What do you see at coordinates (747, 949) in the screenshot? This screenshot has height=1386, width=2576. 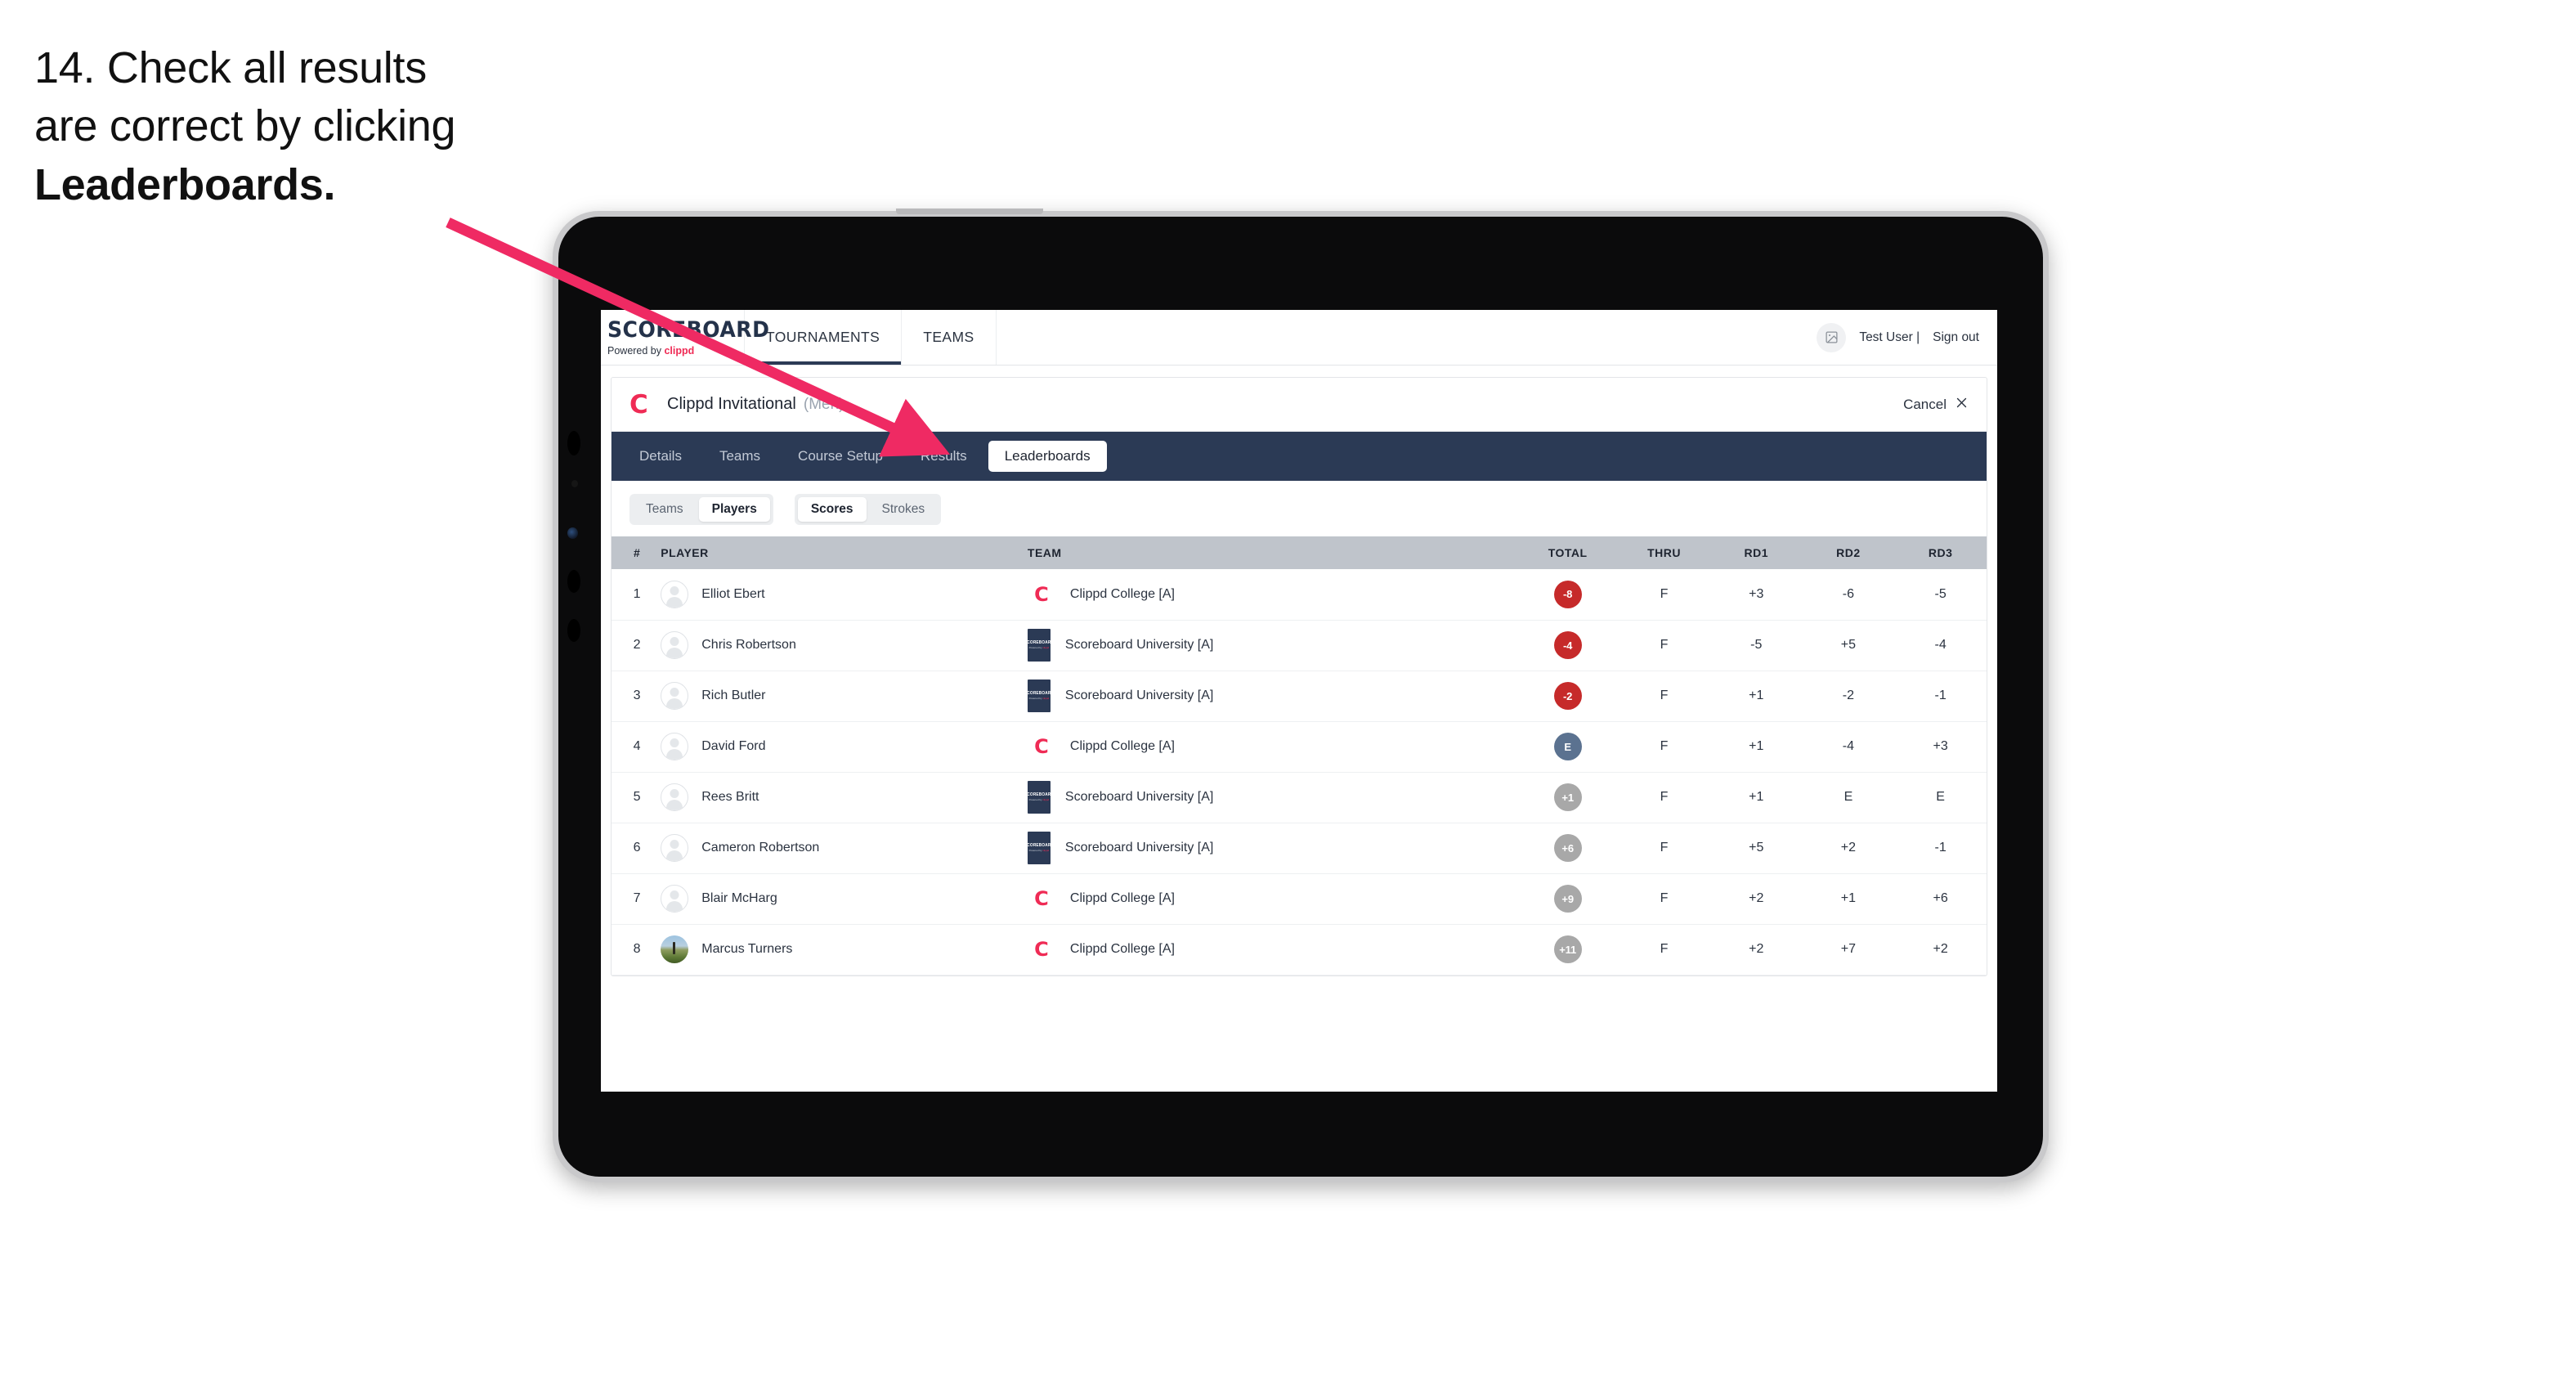 I see `player-name: Marcus Turners` at bounding box center [747, 949].